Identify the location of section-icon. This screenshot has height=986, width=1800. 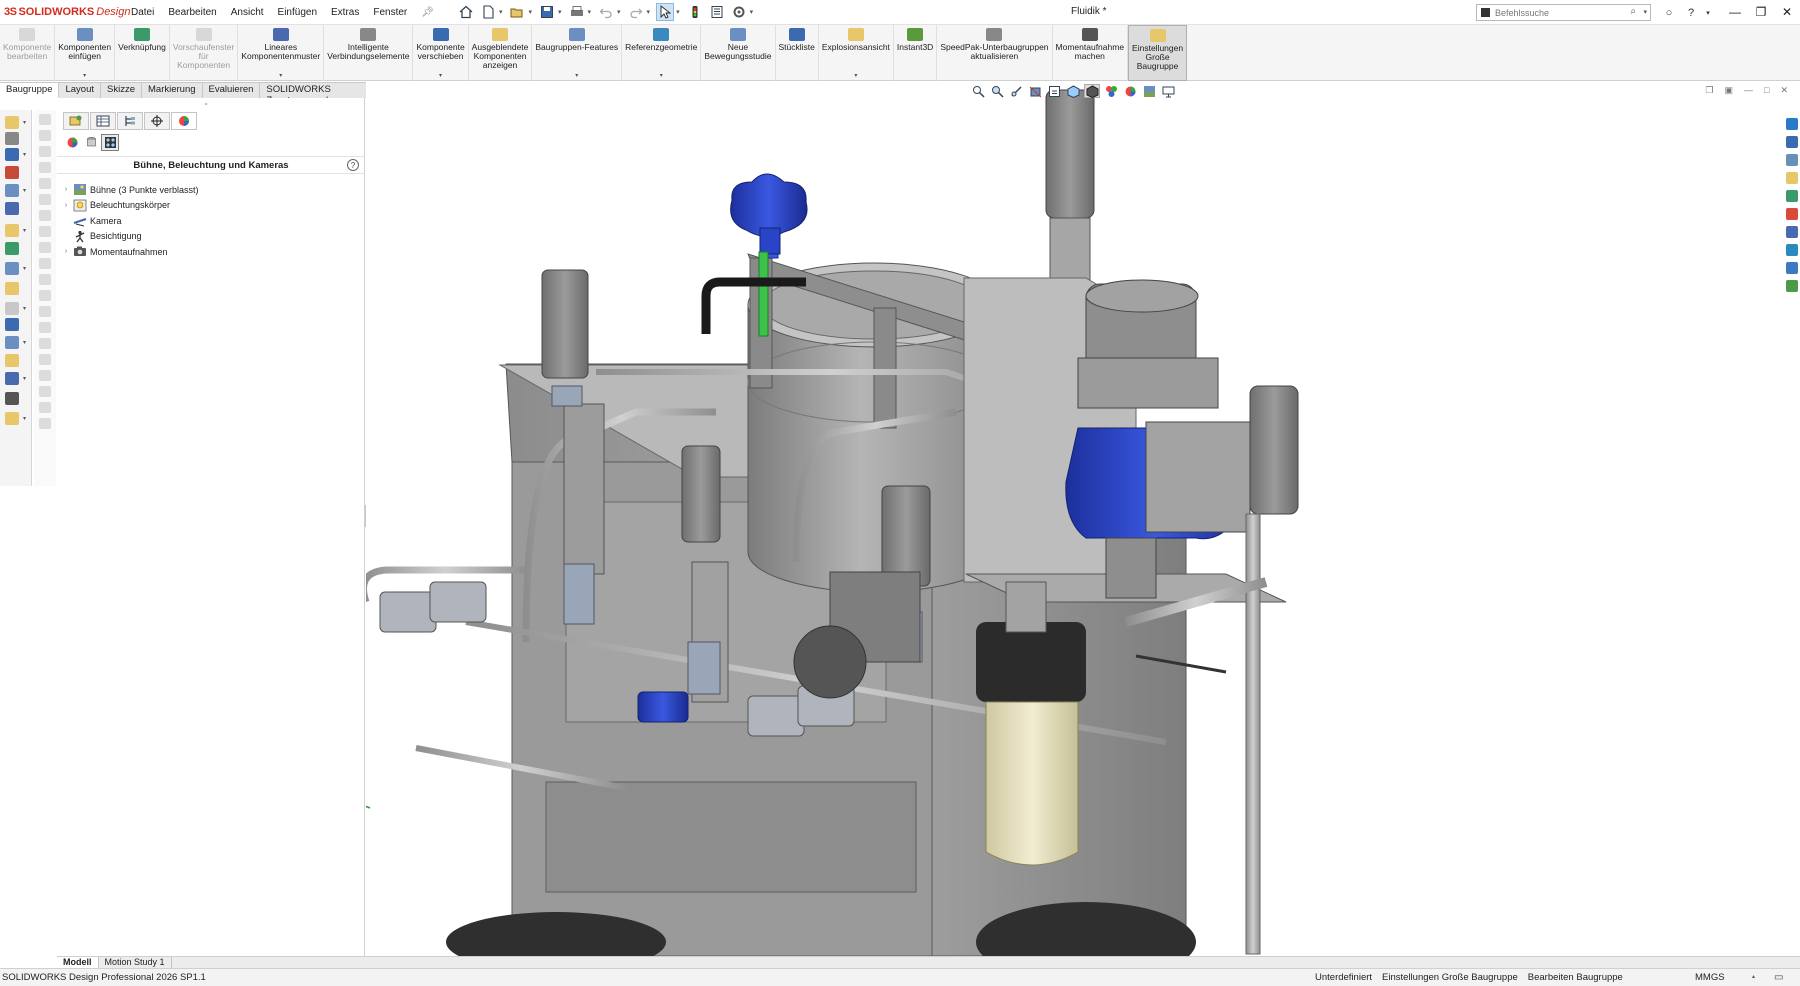
(12, 288).